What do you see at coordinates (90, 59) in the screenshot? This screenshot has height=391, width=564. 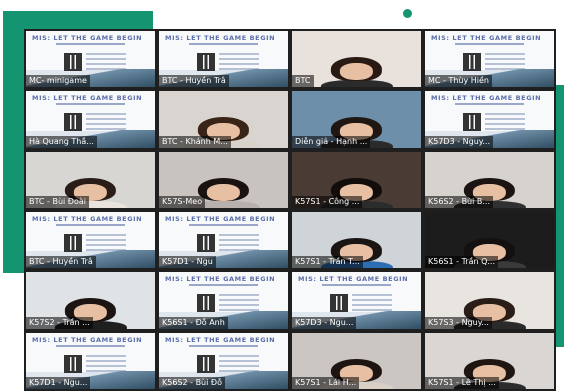 I see `participant-tile: MIS: LET THE GAME BEGIN MC- minigame` at bounding box center [90, 59].